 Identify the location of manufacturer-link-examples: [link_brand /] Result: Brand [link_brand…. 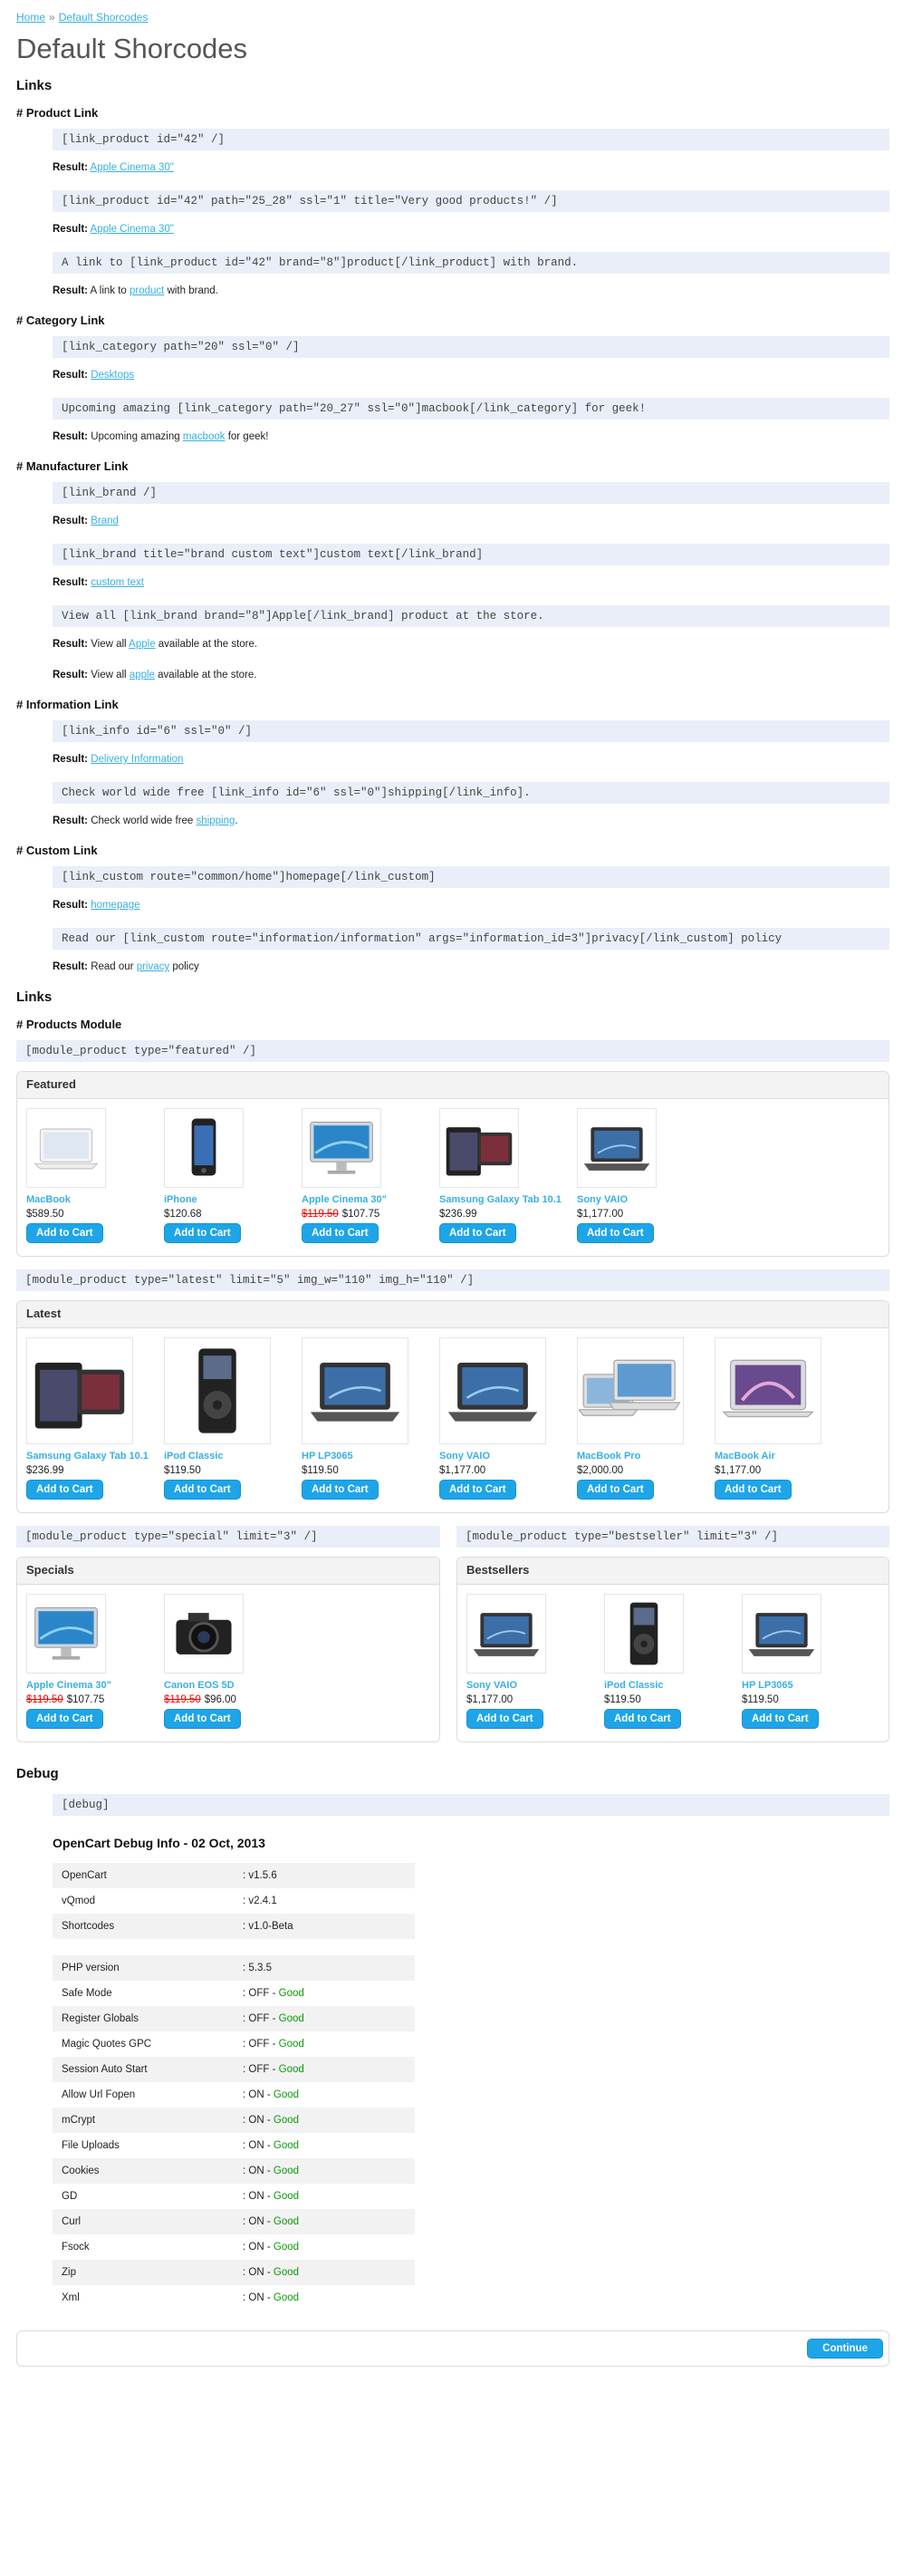
(471, 582).